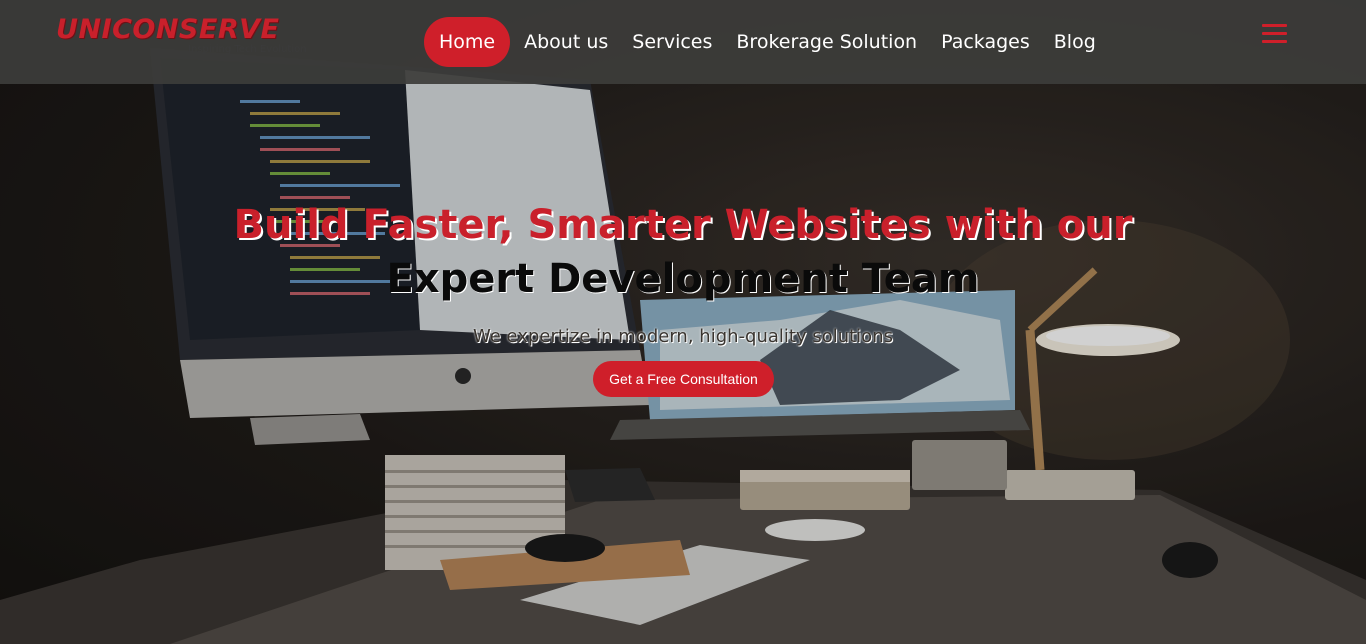 Image resolution: width=1366 pixels, height=644 pixels. Describe the element at coordinates (1075, 42) in the screenshot. I see `nav-item-blog: Blog` at that location.